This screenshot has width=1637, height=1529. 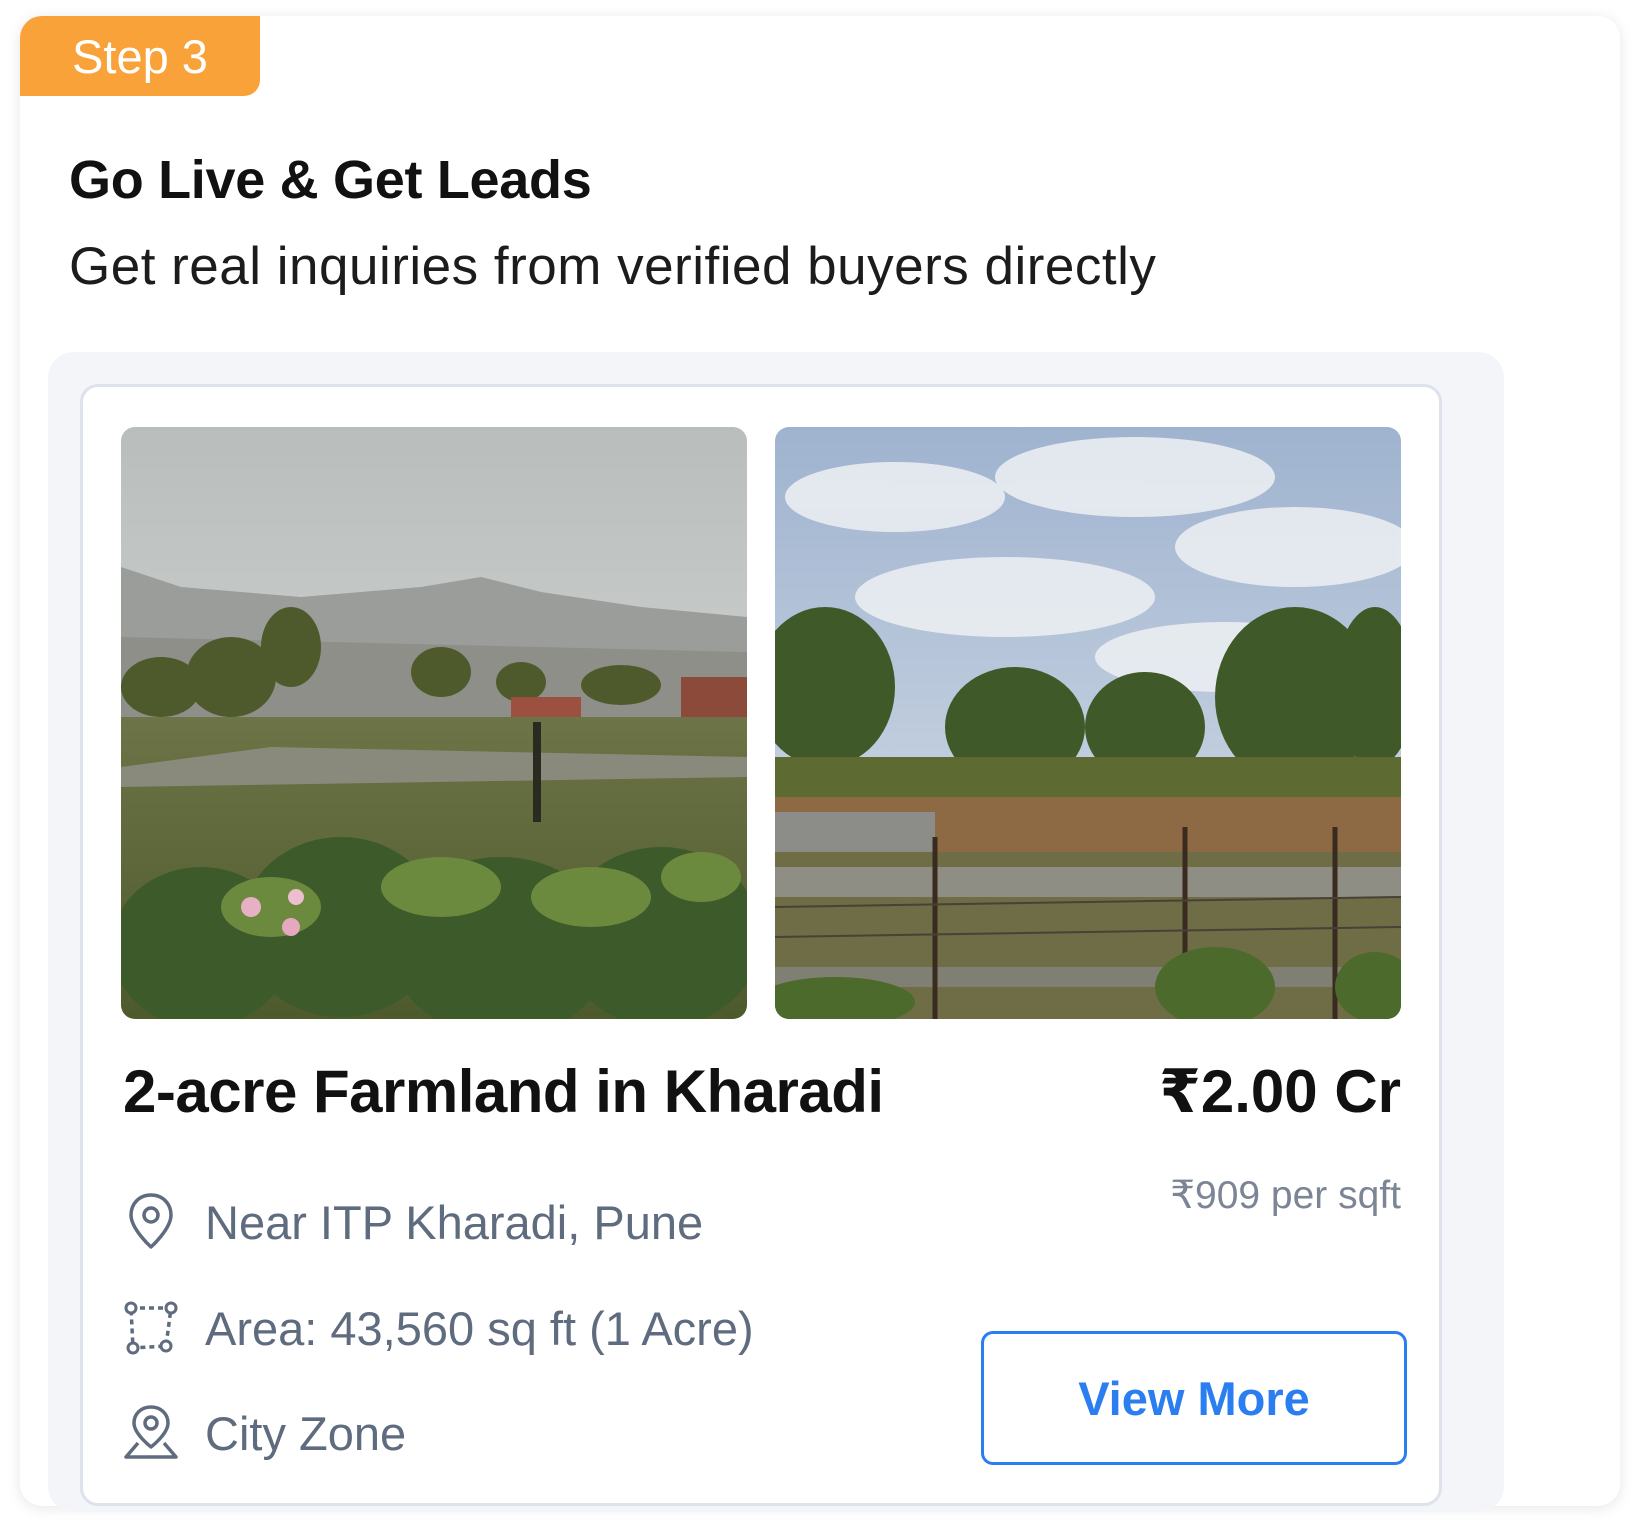 I want to click on view-more-button: View More, so click(x=1194, y=1398).